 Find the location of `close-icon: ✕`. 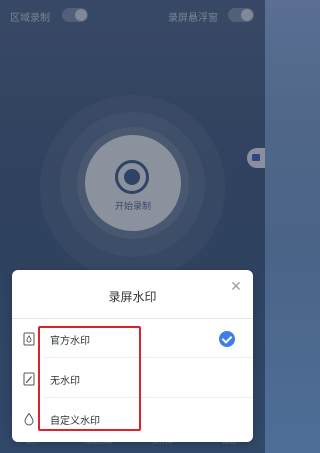

close-icon: ✕ is located at coordinates (236, 287).